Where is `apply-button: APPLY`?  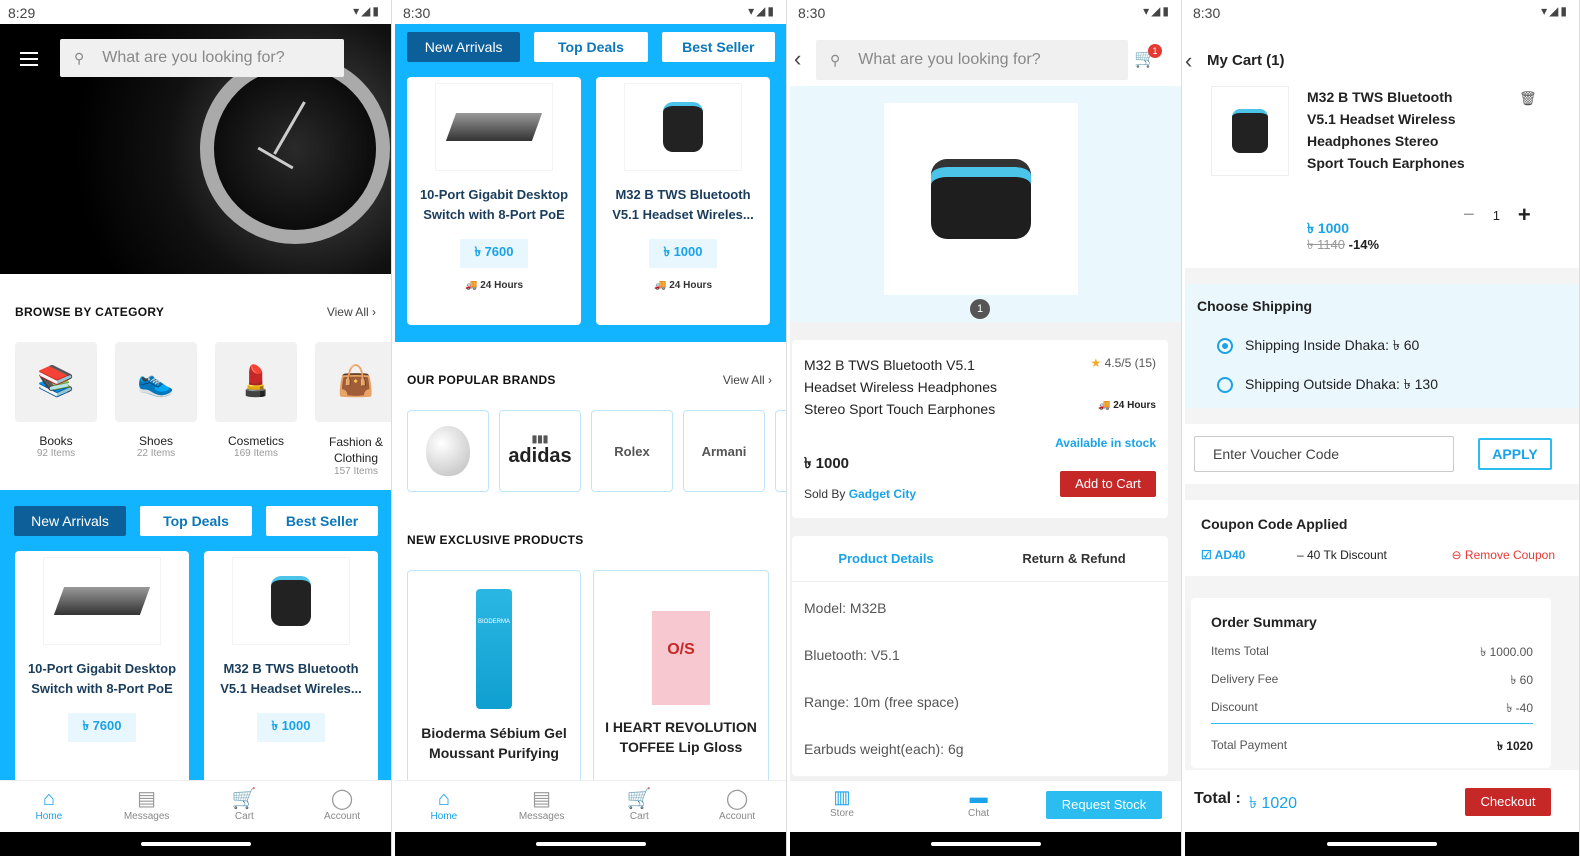
apply-button: APPLY is located at coordinates (1515, 454).